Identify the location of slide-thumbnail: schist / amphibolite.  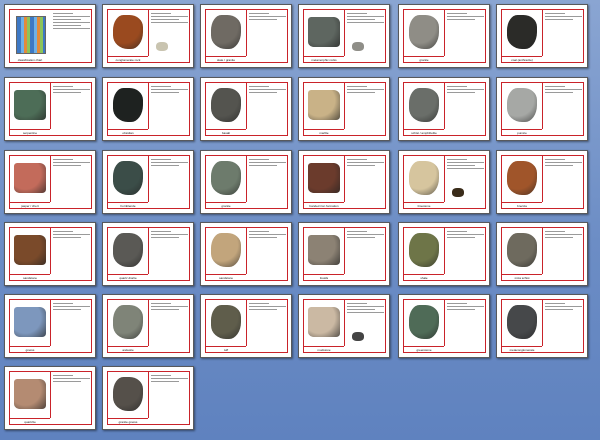
(444, 109).